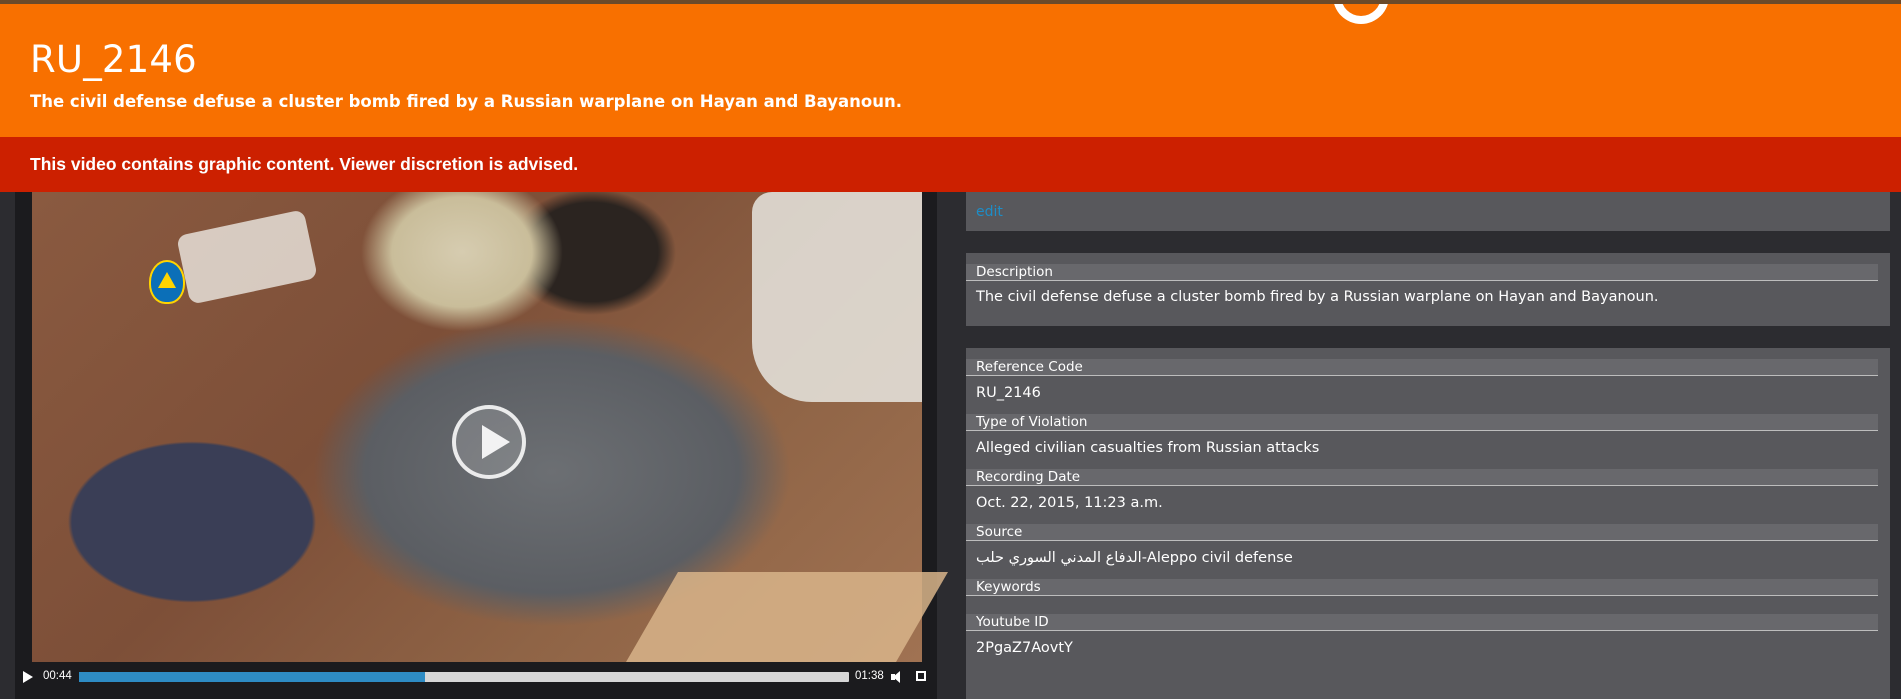 Image resolution: width=1901 pixels, height=699 pixels. I want to click on video-controls: 00:44 01:38, so click(476, 677).